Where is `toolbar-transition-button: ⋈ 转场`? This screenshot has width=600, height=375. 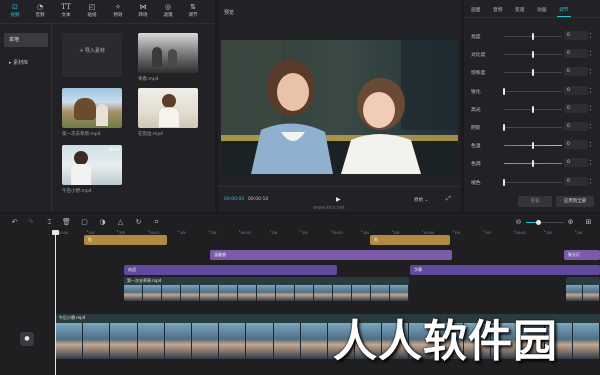 toolbar-transition-button: ⋈ 转场 is located at coordinates (143, 13).